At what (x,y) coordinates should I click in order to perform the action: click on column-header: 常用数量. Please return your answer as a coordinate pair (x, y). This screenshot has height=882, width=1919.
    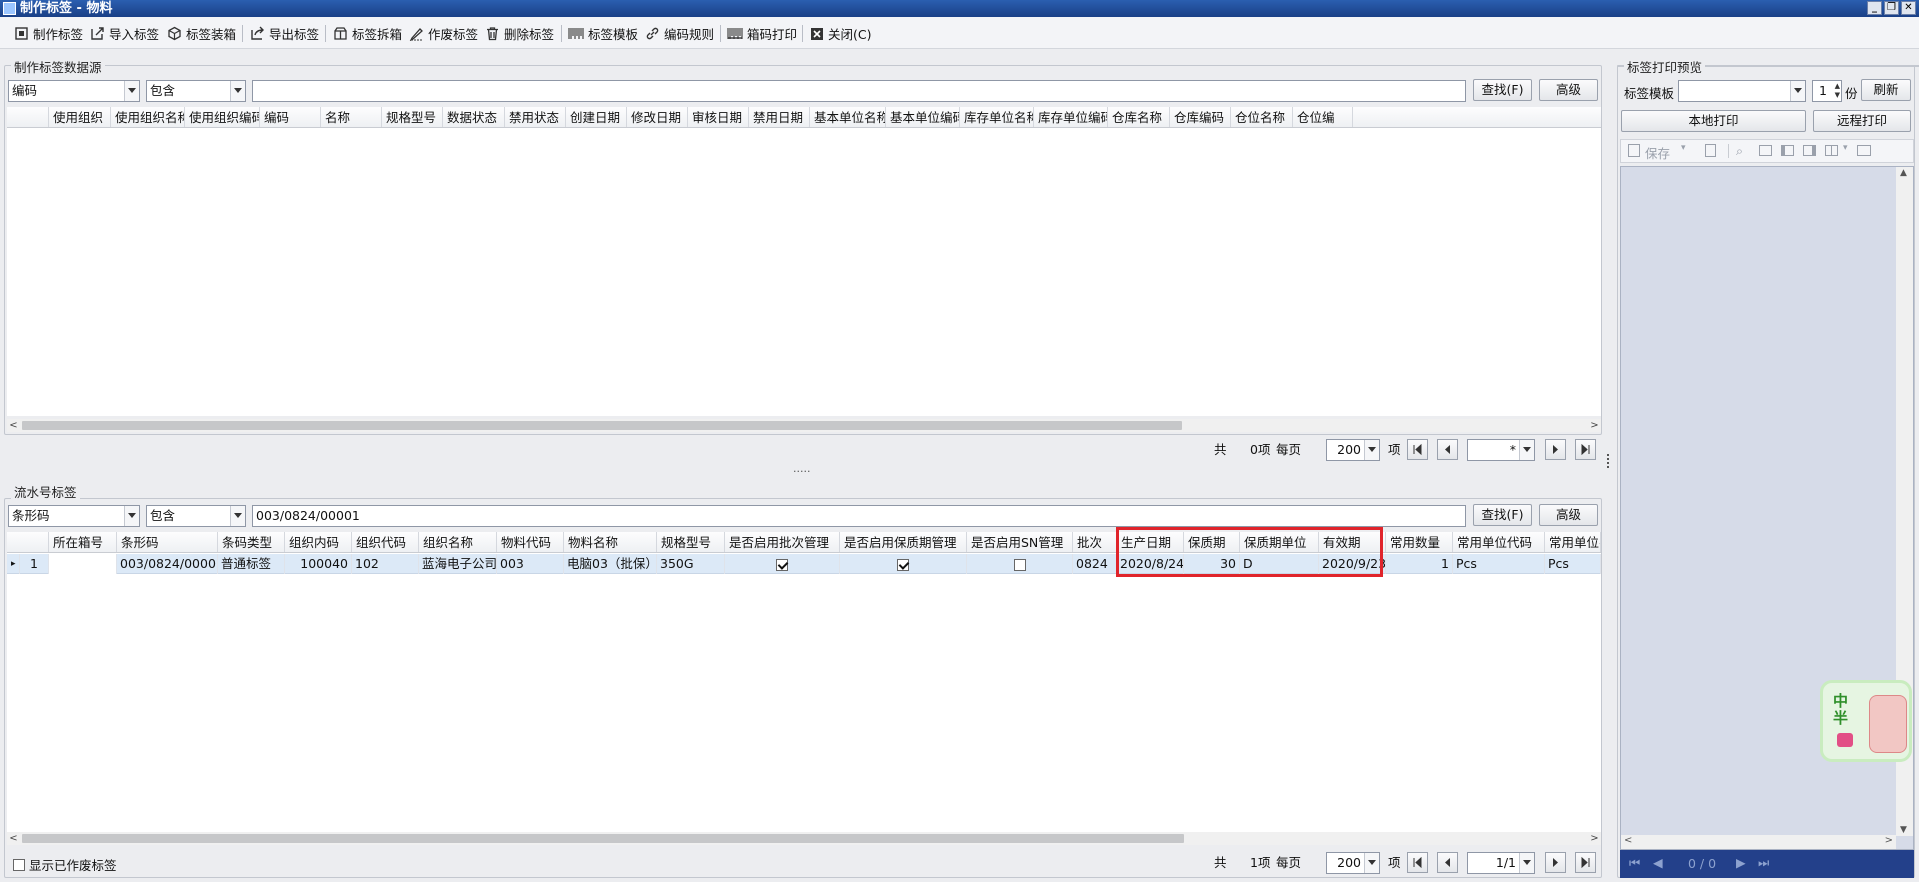
    Looking at the image, I should click on (1419, 542).